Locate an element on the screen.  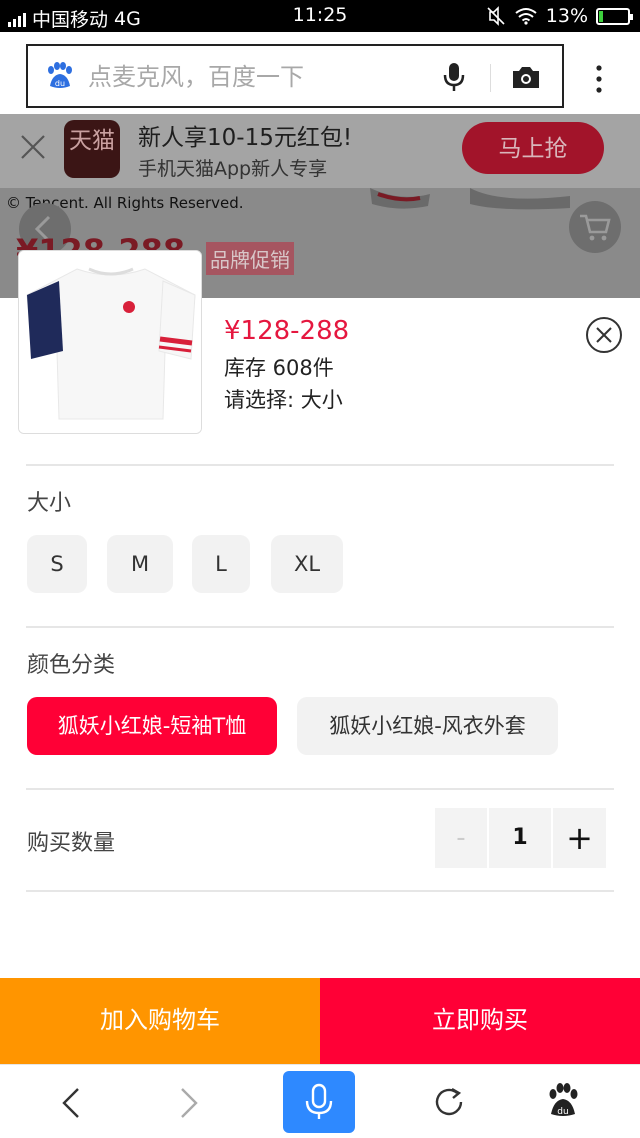
microphone-icon is located at coordinates (454, 77).